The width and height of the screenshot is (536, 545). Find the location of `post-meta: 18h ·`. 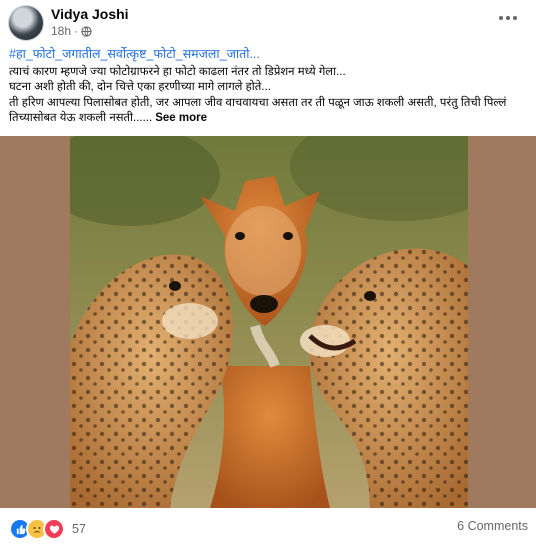

post-meta: 18h · is located at coordinates (71, 31).